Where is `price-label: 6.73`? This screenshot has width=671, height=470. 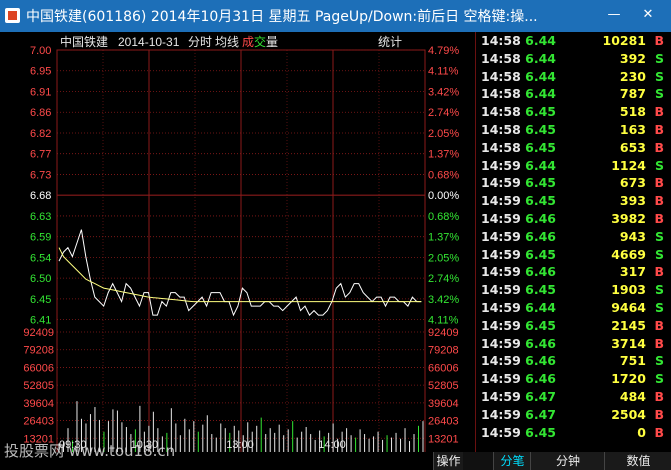 price-label: 6.73 is located at coordinates (40, 175).